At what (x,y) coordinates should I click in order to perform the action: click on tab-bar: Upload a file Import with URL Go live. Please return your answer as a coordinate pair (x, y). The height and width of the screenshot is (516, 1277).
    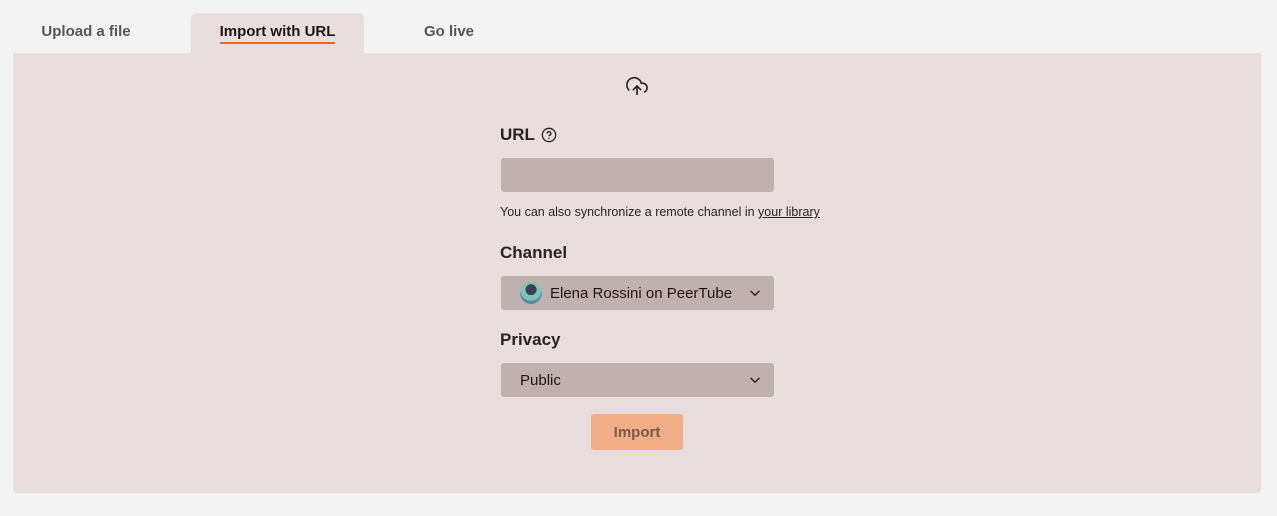
    Looking at the image, I should click on (637, 33).